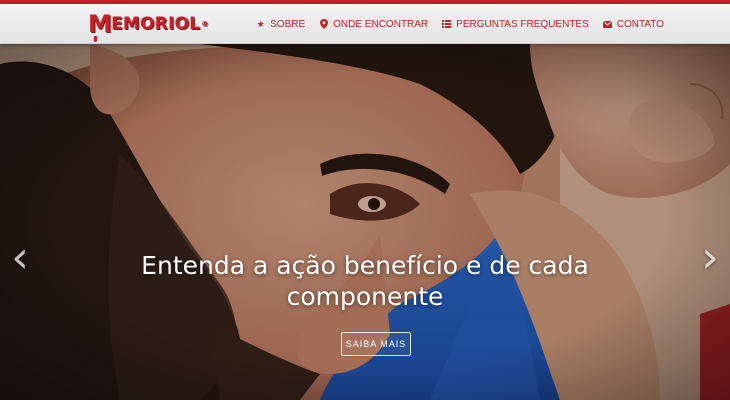 This screenshot has height=400, width=730. What do you see at coordinates (376, 344) in the screenshot?
I see `saiba-mais-button: SAIBA MAIS` at bounding box center [376, 344].